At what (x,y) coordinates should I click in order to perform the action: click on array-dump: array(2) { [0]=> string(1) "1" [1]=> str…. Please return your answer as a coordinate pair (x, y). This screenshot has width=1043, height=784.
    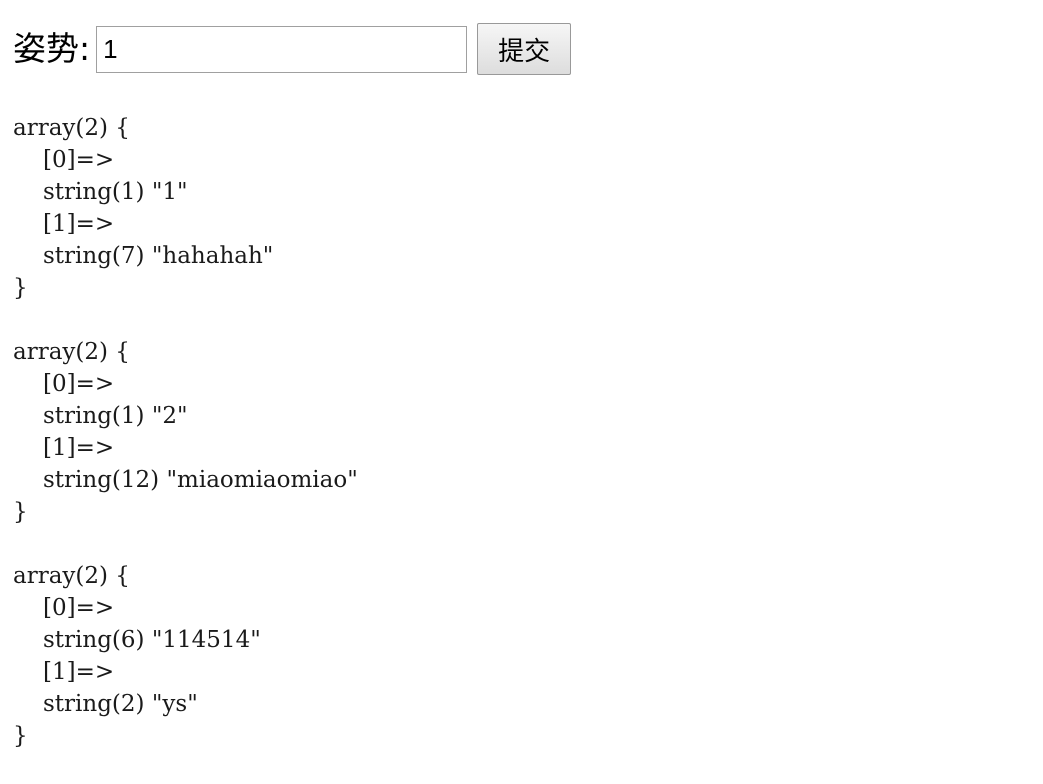
    Looking at the image, I should click on (185, 208).